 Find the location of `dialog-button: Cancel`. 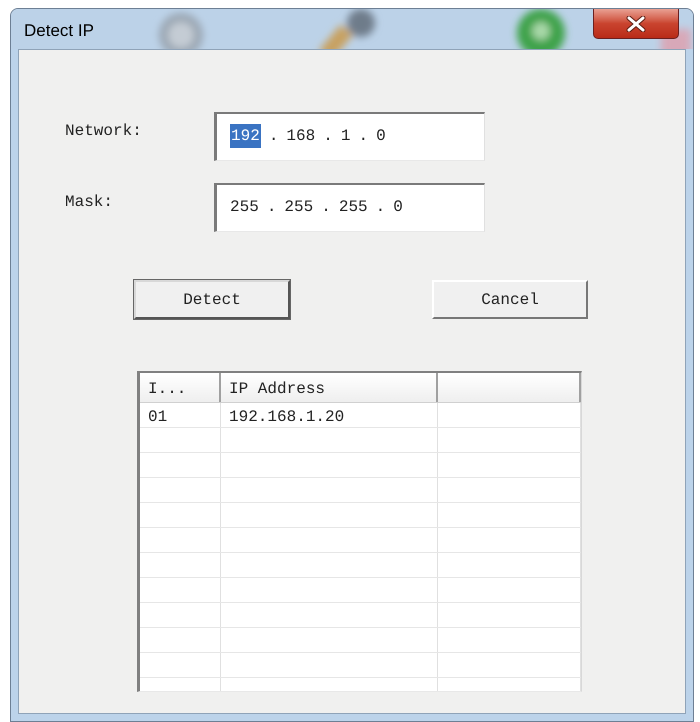

dialog-button: Cancel is located at coordinates (510, 299).